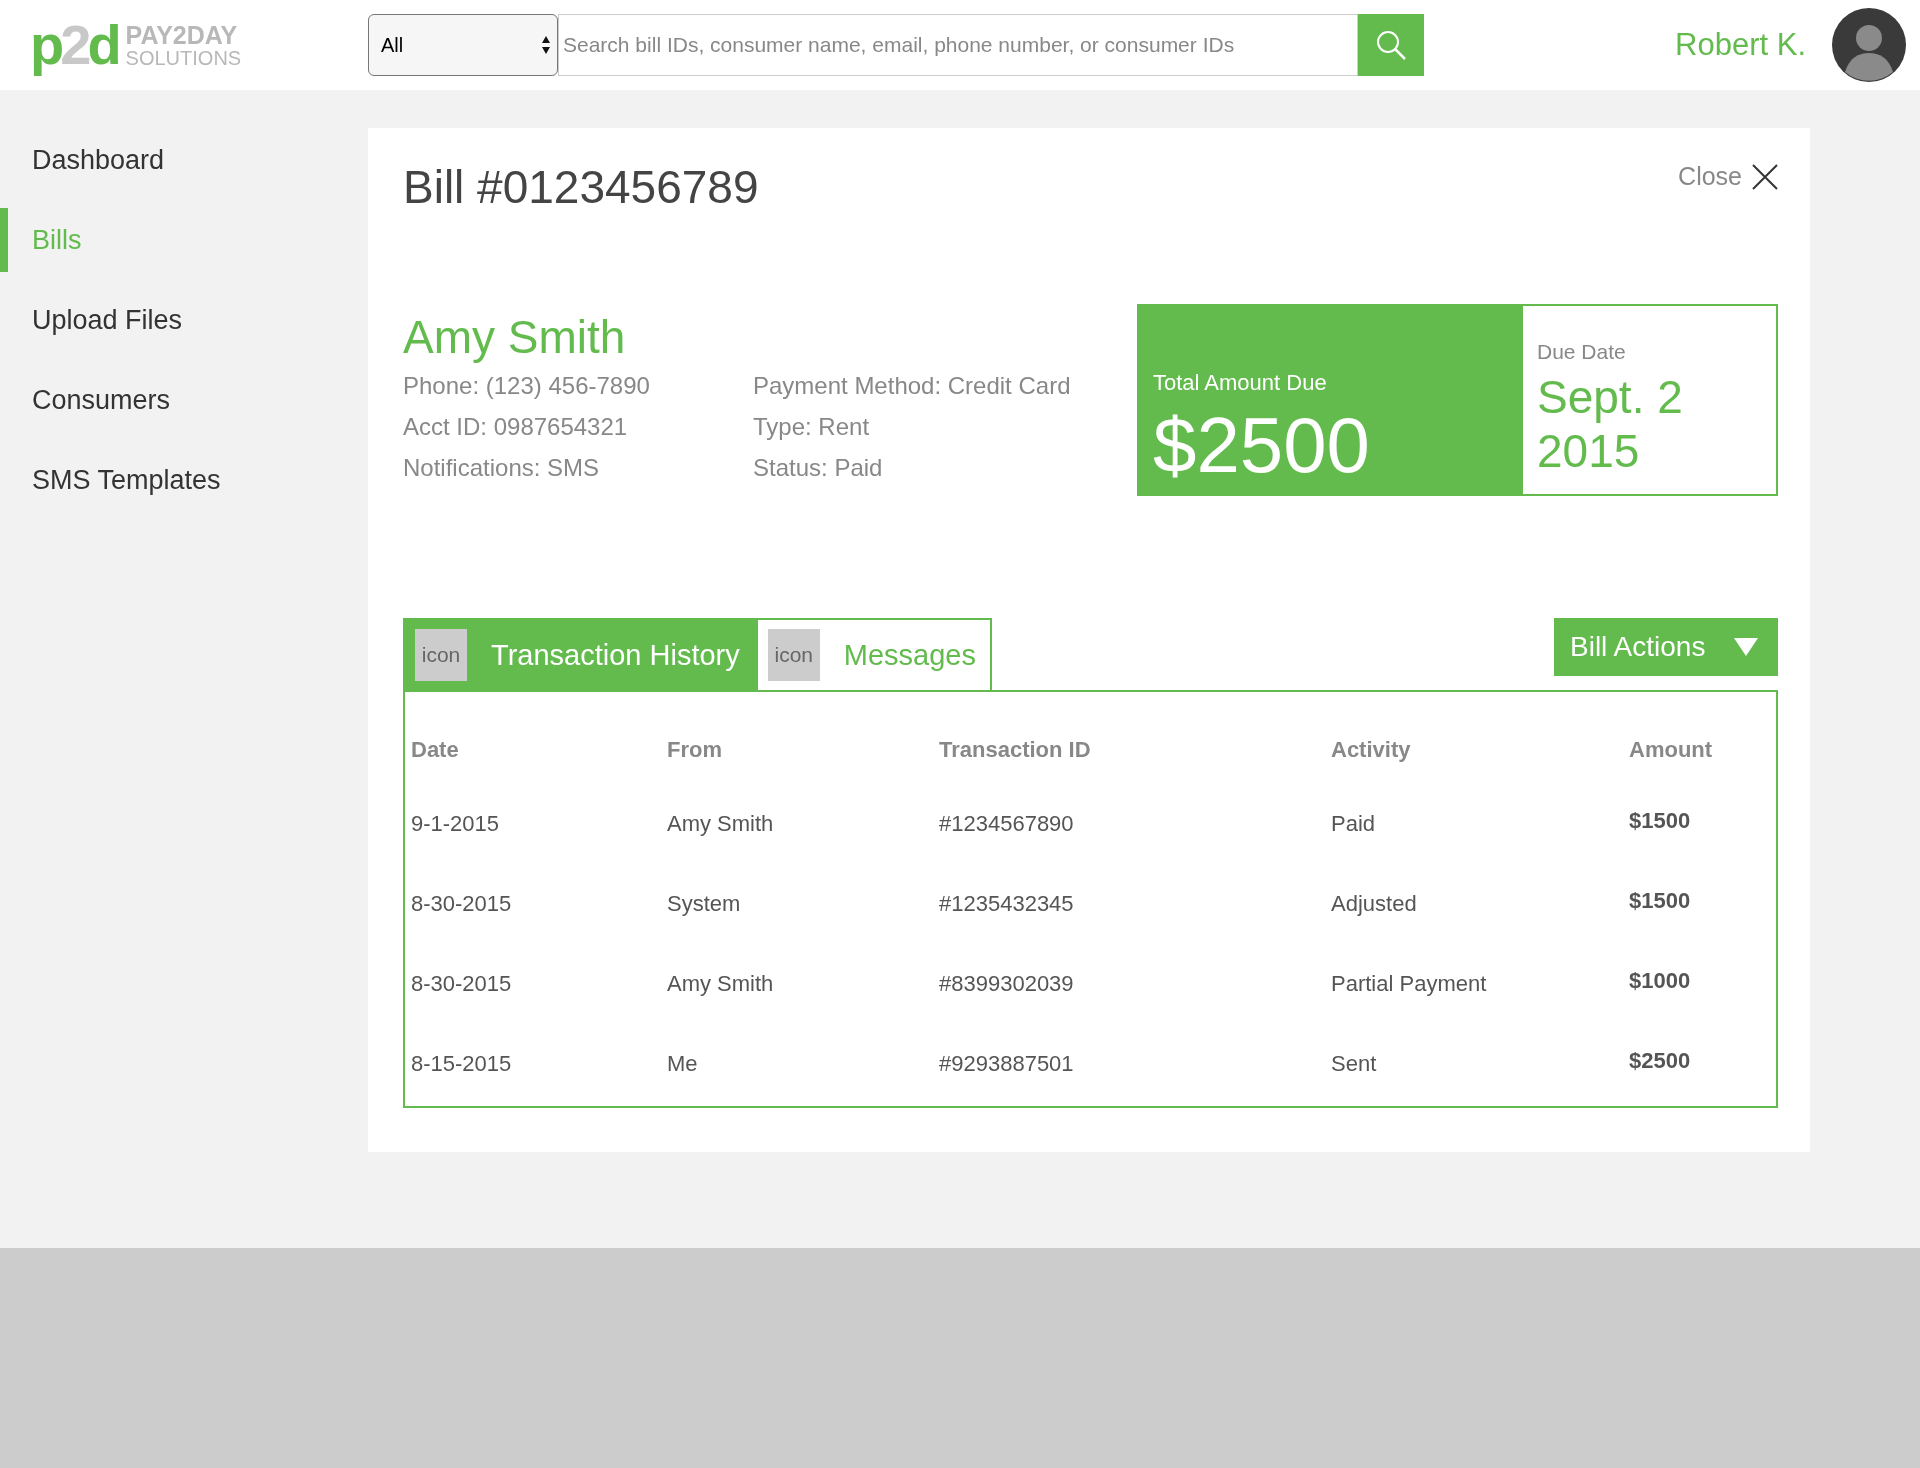 The height and width of the screenshot is (1468, 1920). Describe the element at coordinates (581, 187) in the screenshot. I see `bill-title: Bill #0123456789` at that location.